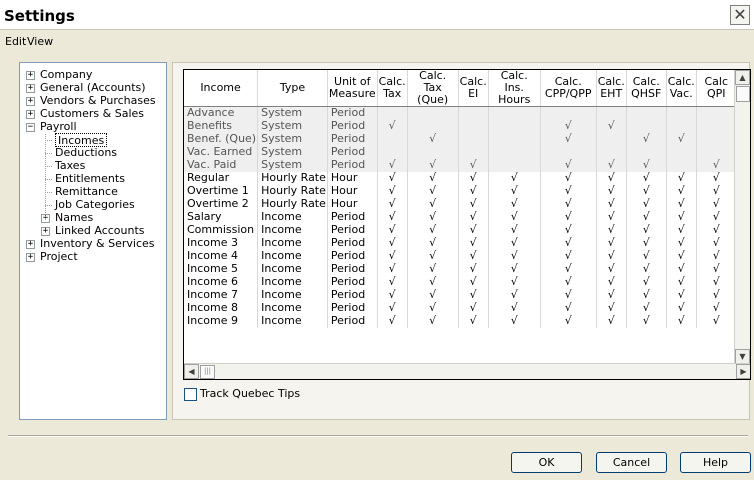  I want to click on table-row: Salary Income Period √ √ √ √ √ √ √ √ √, so click(460, 217).